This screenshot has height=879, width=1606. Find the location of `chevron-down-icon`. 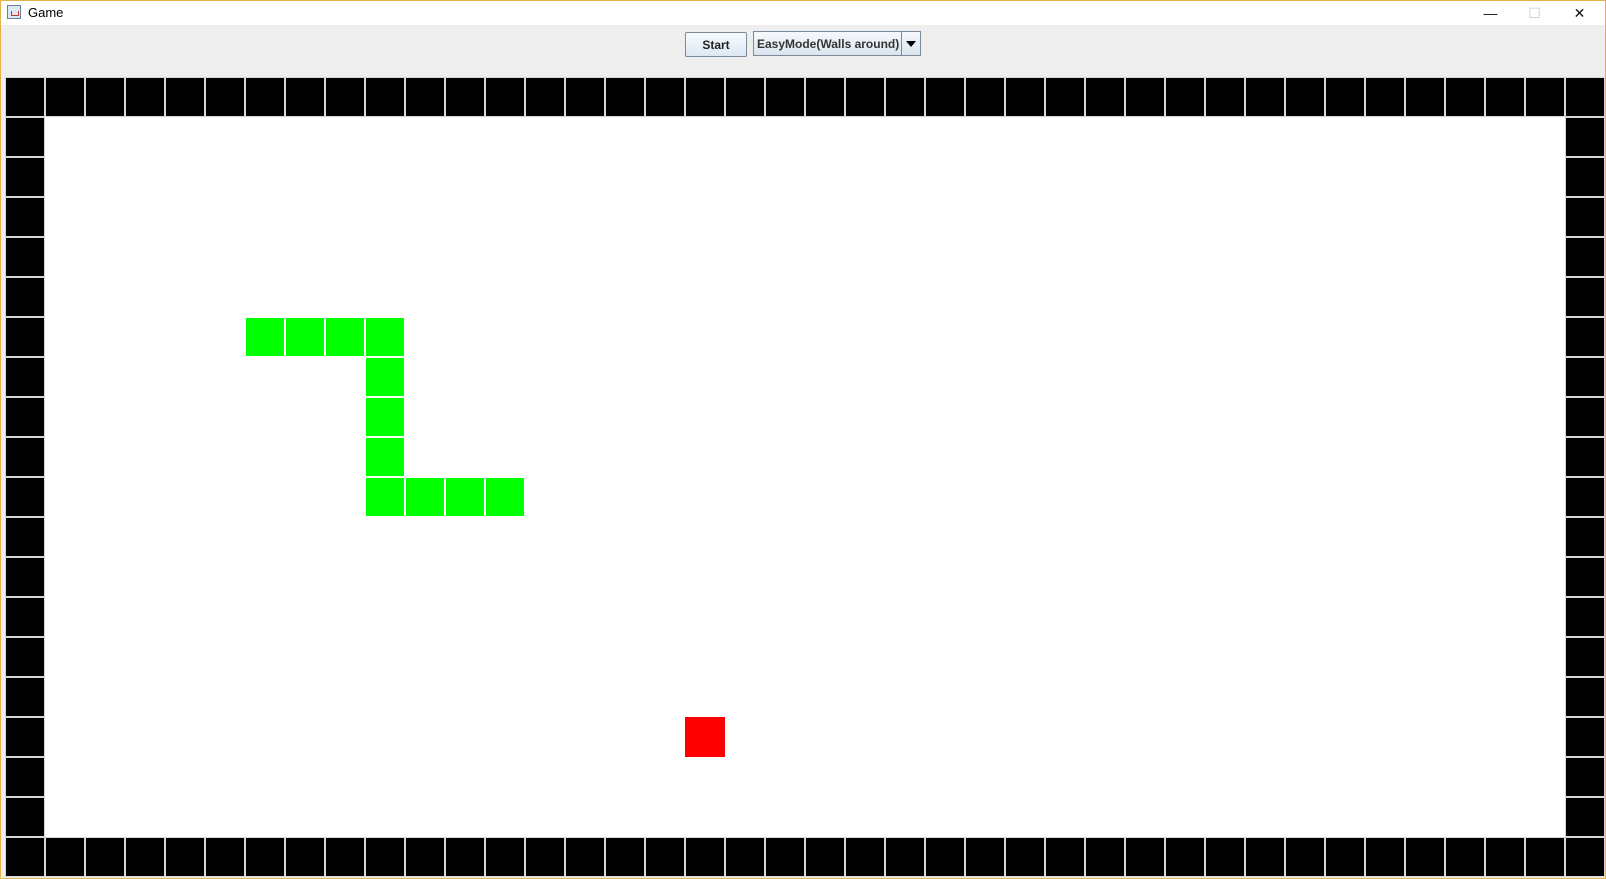

chevron-down-icon is located at coordinates (910, 43).